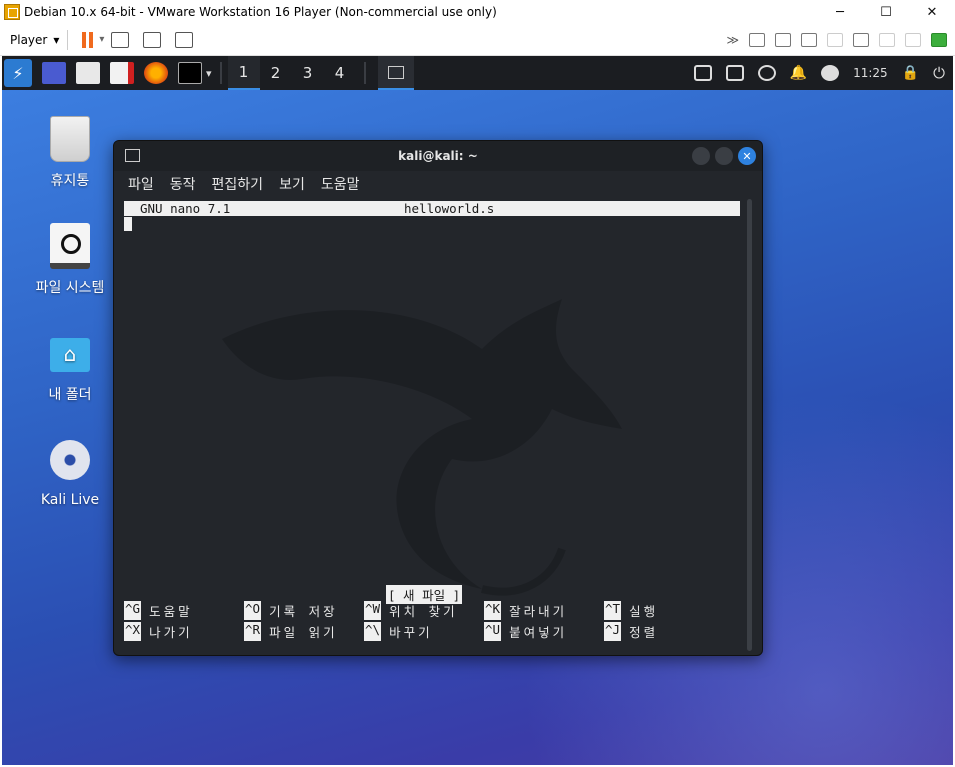 The width and height of the screenshot is (955, 767). What do you see at coordinates (88, 39) in the screenshot?
I see `pause-button` at bounding box center [88, 39].